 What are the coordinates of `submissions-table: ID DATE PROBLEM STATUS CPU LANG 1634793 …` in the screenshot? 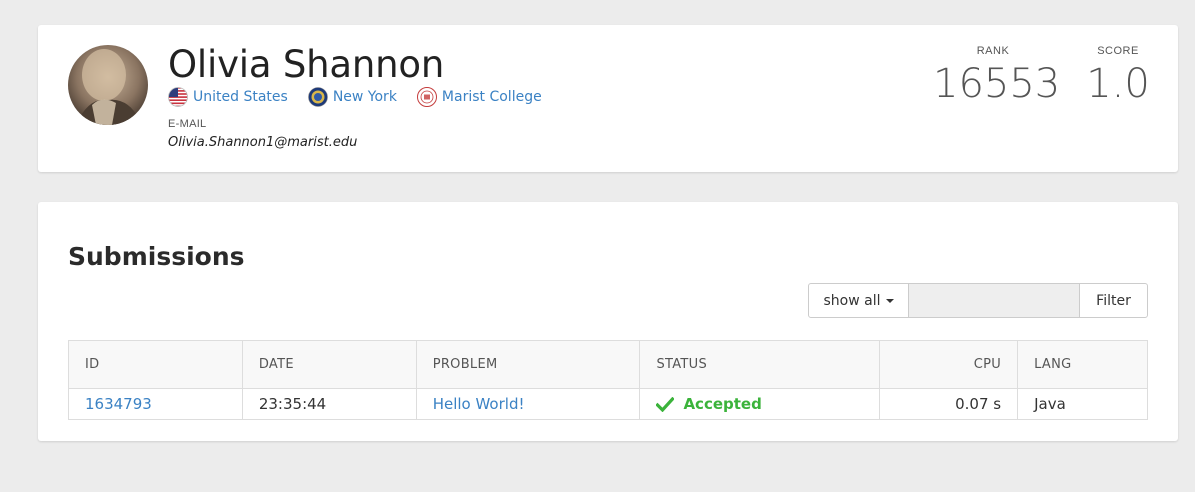 It's located at (608, 380).